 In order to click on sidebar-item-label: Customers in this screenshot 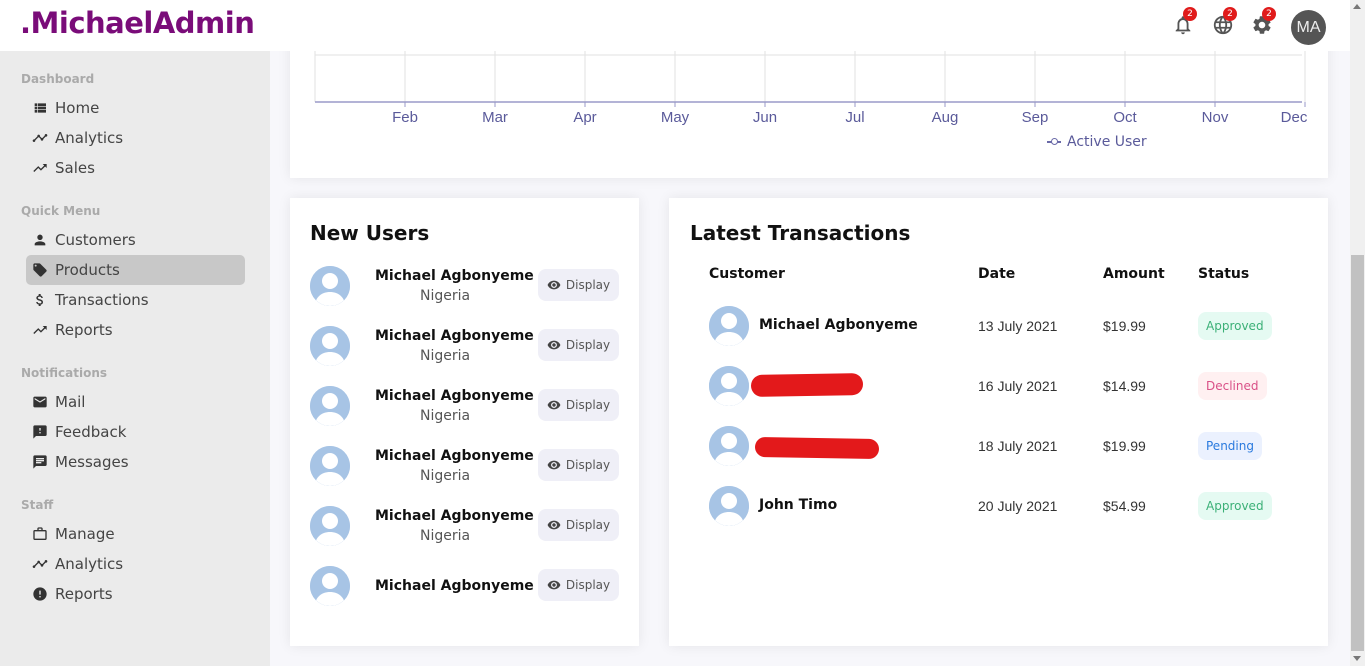, I will do `click(95, 240)`.